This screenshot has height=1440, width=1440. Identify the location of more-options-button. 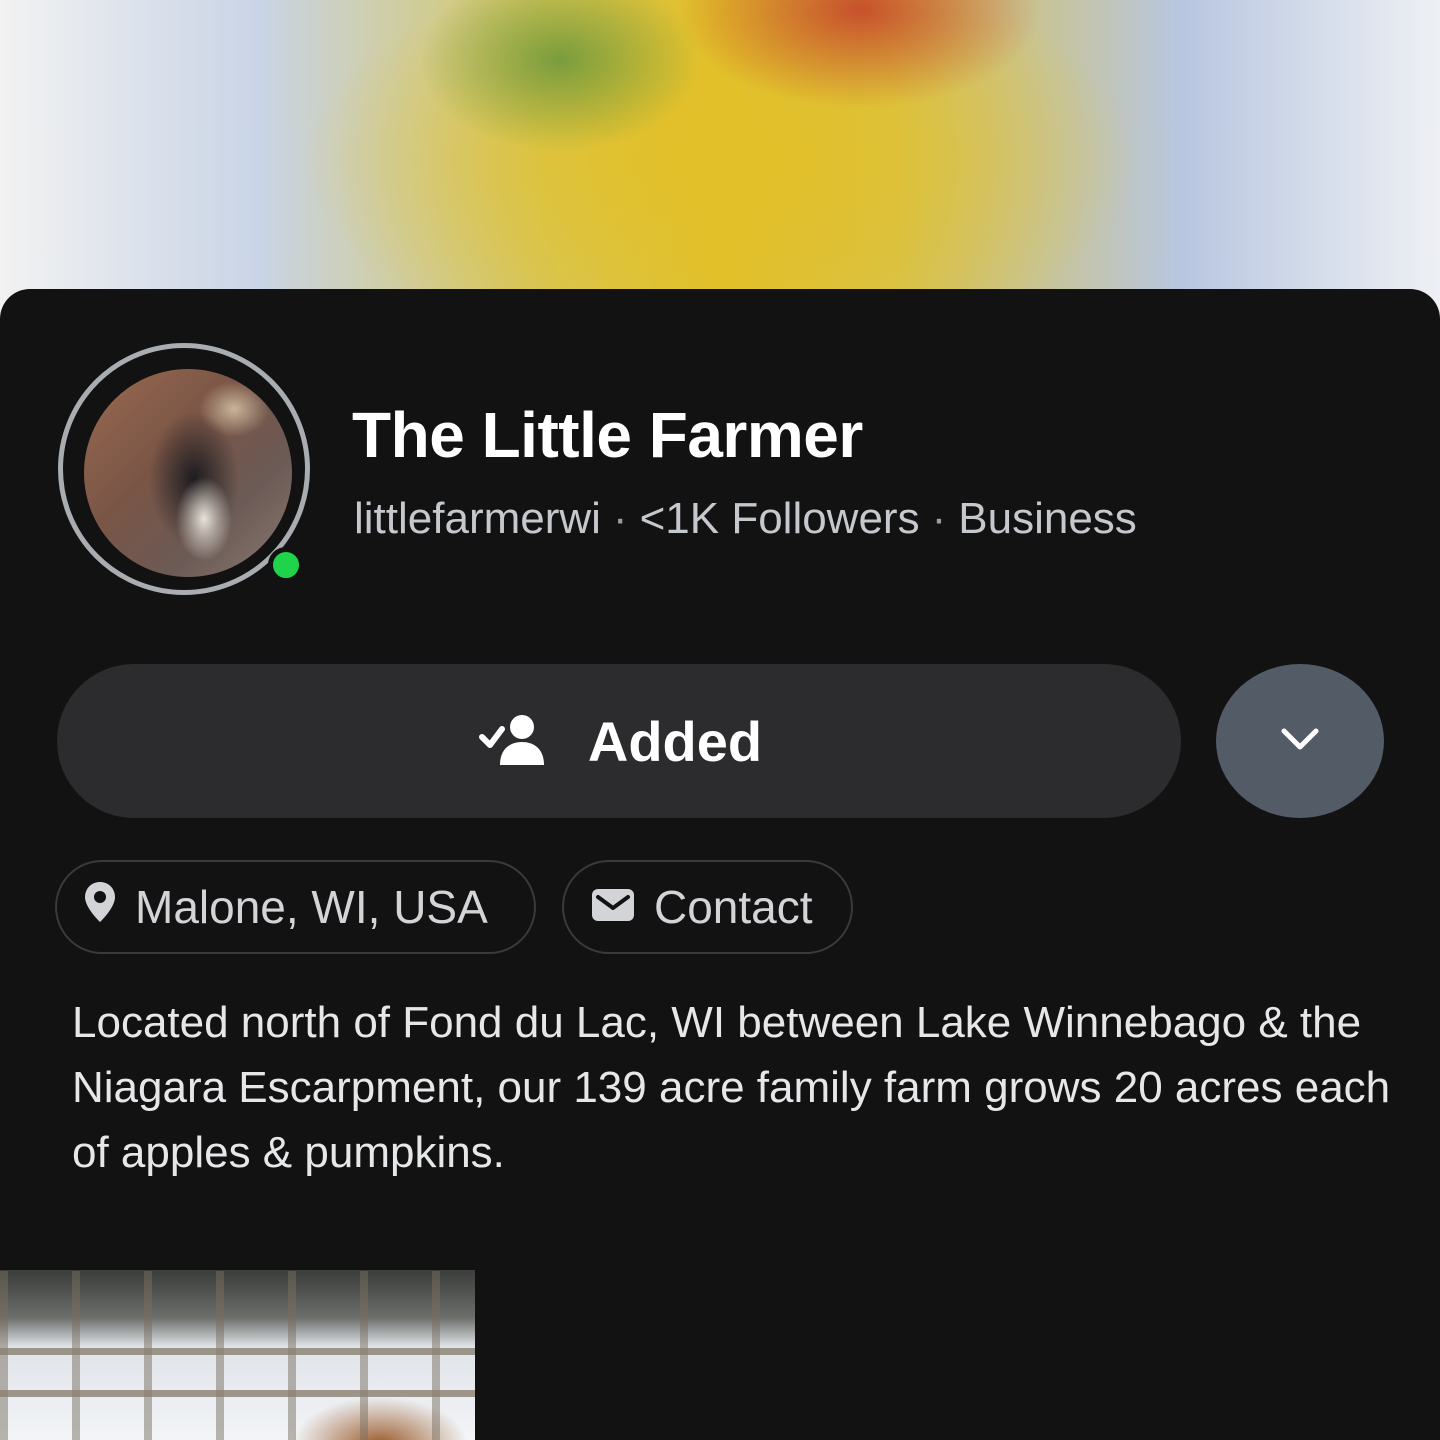
(1300, 741).